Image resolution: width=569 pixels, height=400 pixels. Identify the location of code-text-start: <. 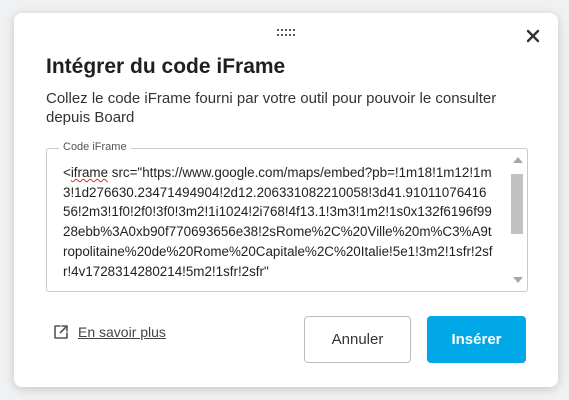
(67, 172).